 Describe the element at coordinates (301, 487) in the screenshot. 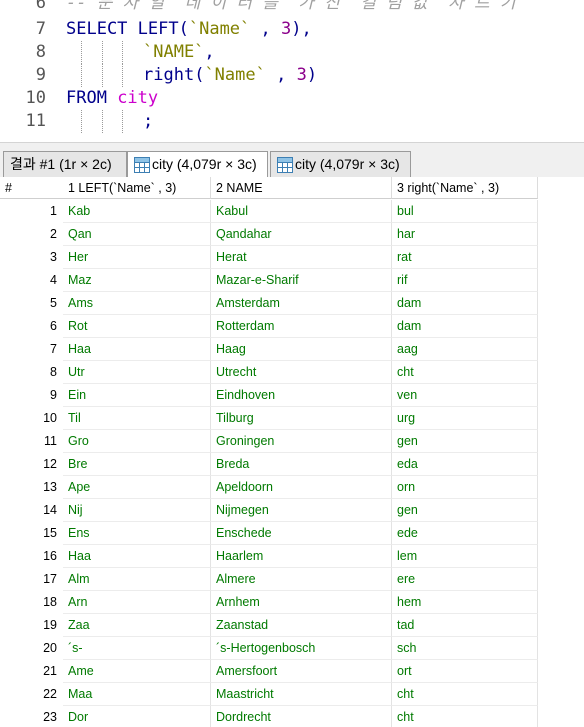

I see `cell-name: Apeldoorn` at that location.